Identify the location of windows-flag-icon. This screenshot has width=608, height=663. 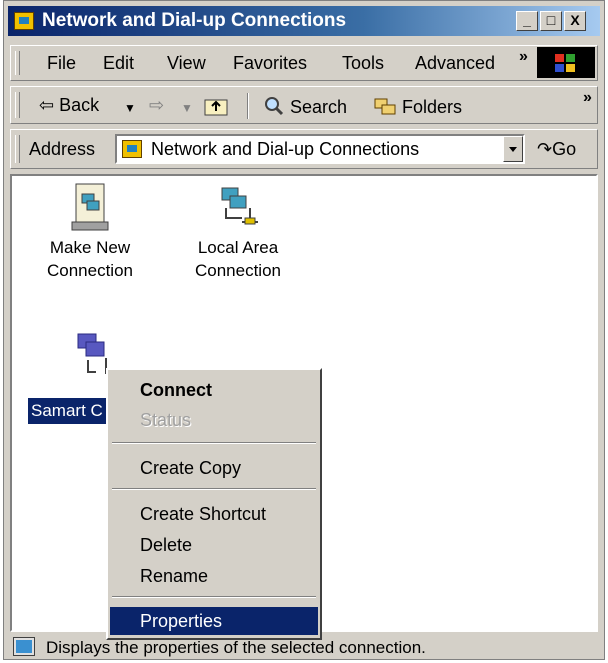
(565, 63).